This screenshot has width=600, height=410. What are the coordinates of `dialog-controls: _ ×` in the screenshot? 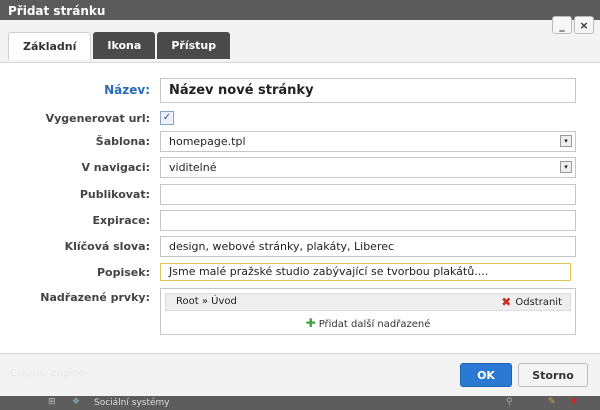 It's located at (573, 25).